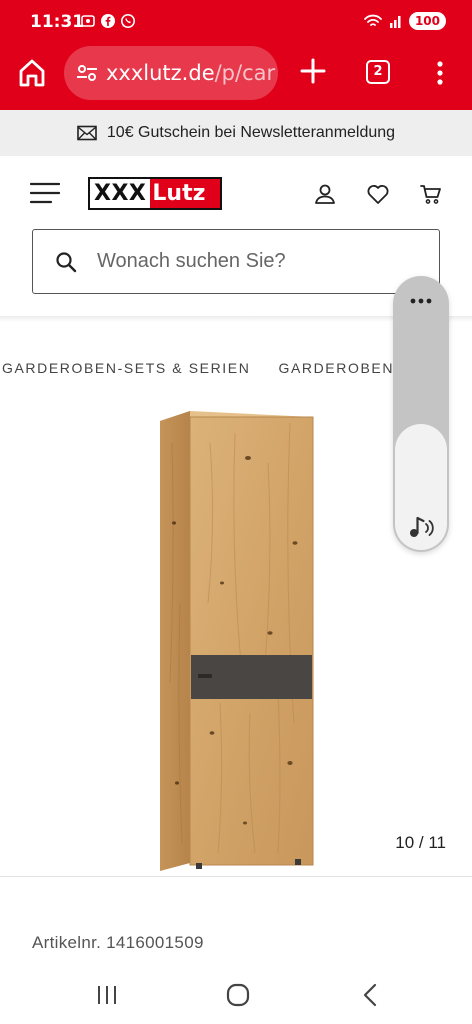  I want to click on system-nav-bar, so click(236, 998).